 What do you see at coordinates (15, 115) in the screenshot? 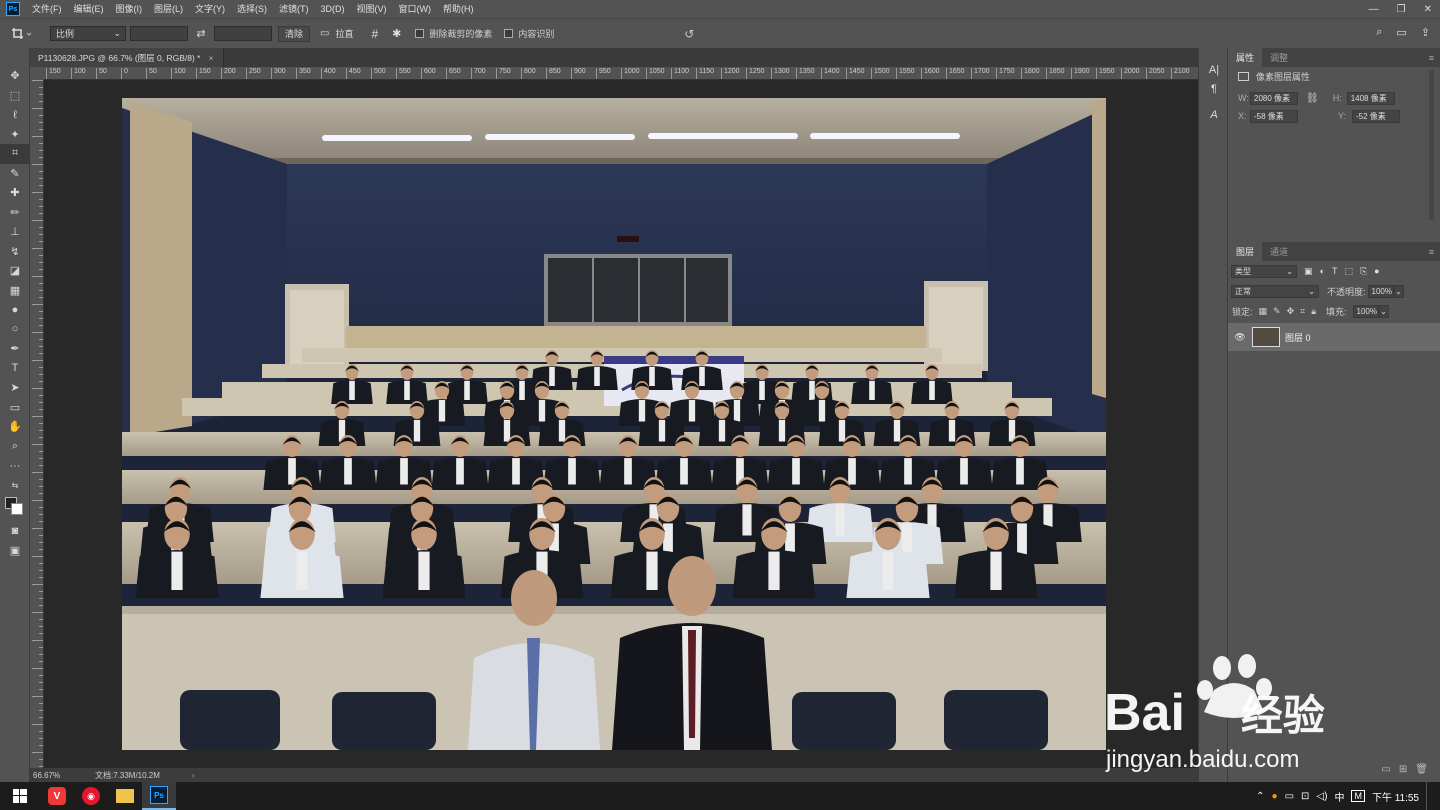
I see `lasso-tool-icon: ℓ` at bounding box center [15, 115].